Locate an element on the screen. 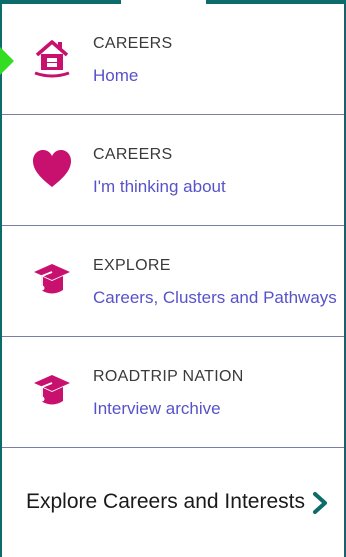 This screenshot has height=557, width=346. menu-item-link: Home is located at coordinates (115, 76).